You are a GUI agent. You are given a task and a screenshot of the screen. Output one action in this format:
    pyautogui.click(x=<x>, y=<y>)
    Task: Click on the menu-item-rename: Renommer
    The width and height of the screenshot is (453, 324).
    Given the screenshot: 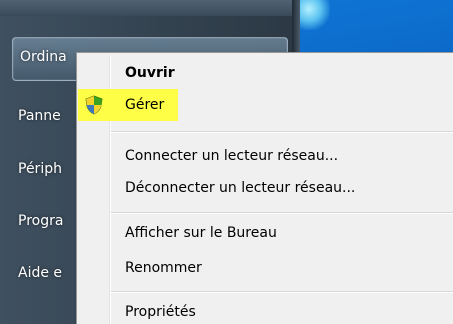 What is the action you would take?
    pyautogui.click(x=163, y=268)
    